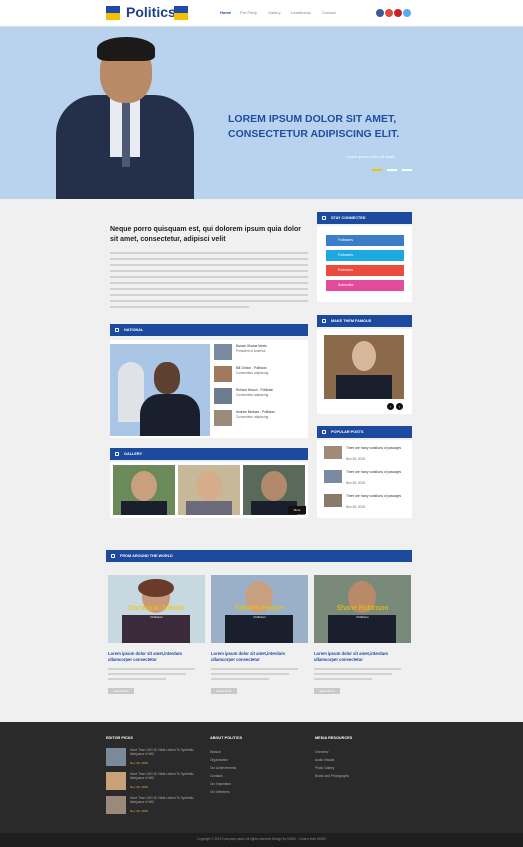 The width and height of the screenshot is (523, 847). What do you see at coordinates (223, 792) in the screenshot?
I see `footer-link: Our Members` at bounding box center [223, 792].